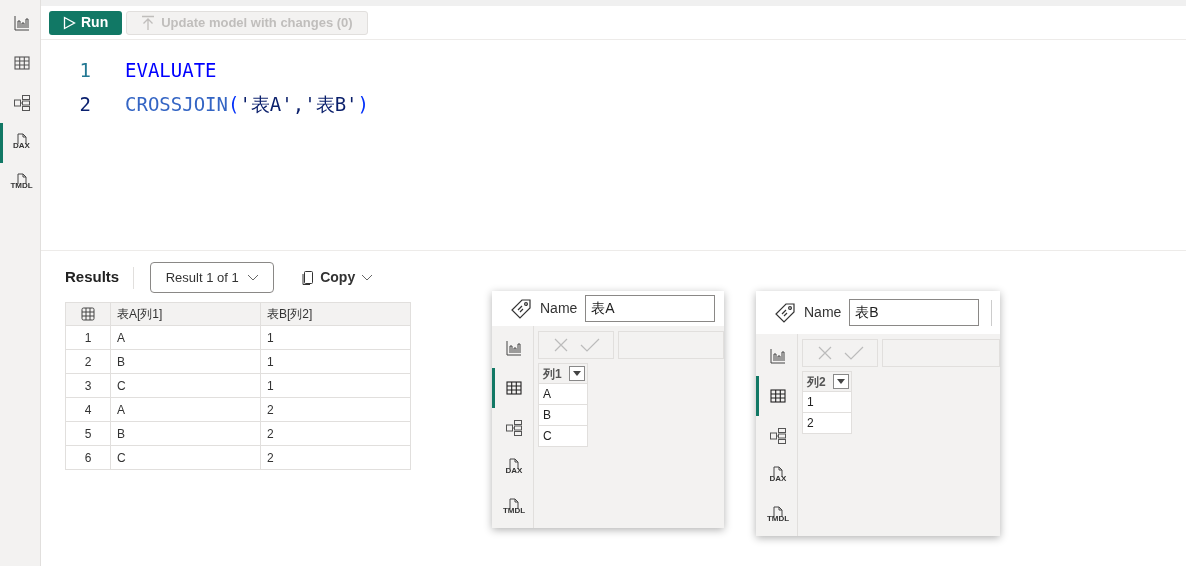 The height and width of the screenshot is (566, 1186). I want to click on copy-icon, so click(308, 277).